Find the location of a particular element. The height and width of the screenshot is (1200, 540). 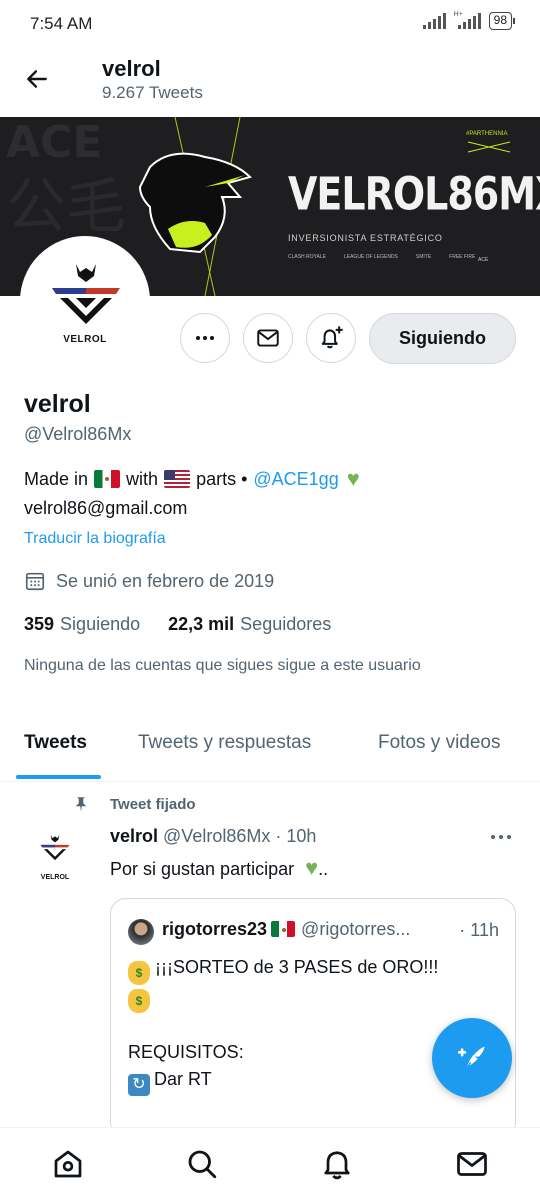

bio-text: Made in is located at coordinates (56, 478).